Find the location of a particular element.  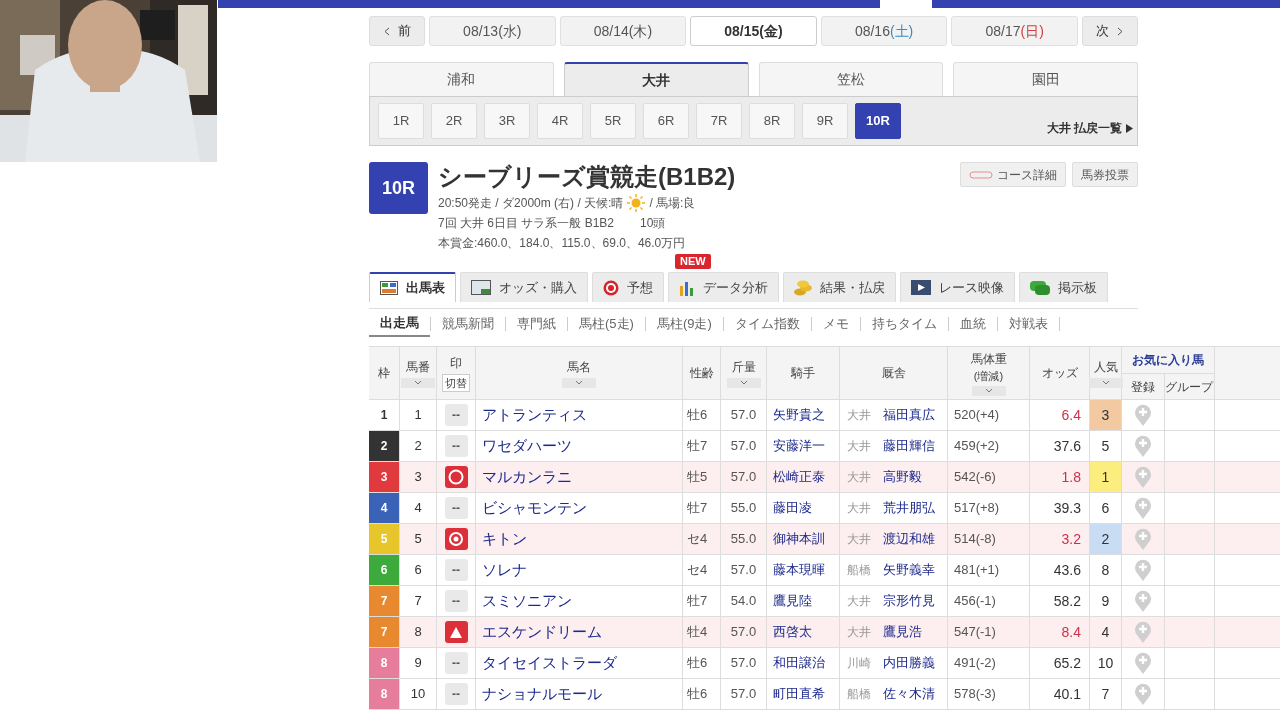

toggle-button: 切替 is located at coordinates (456, 383).